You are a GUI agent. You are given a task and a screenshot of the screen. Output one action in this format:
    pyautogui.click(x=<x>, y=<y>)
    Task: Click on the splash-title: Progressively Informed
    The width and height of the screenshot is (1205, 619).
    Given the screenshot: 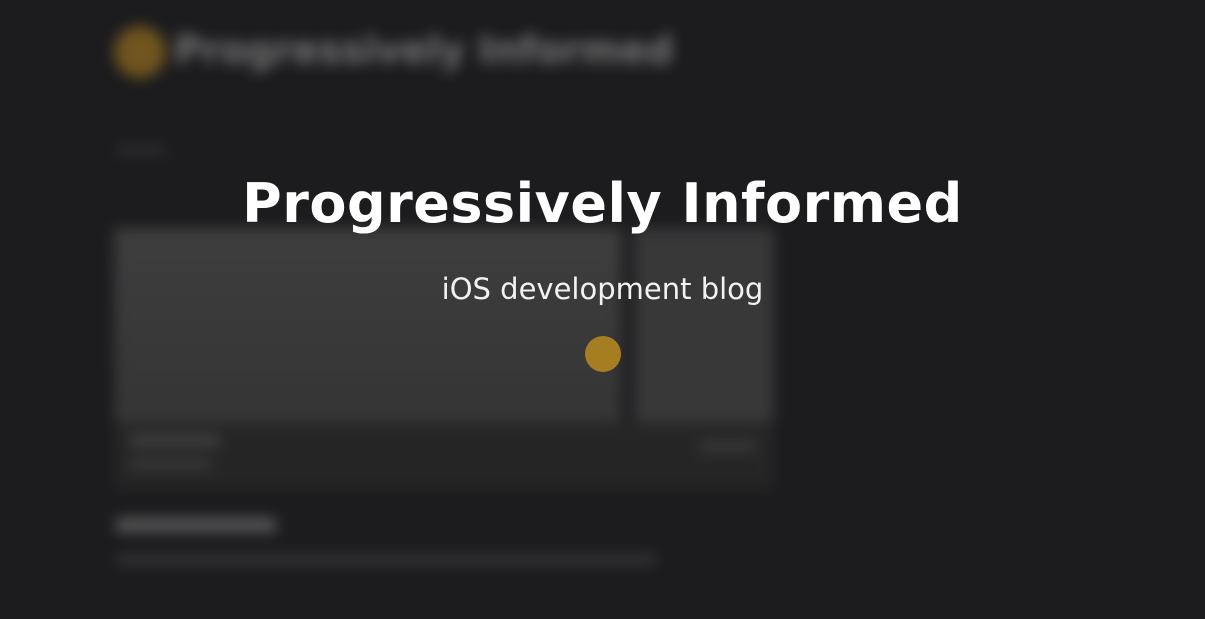 What is the action you would take?
    pyautogui.click(x=602, y=203)
    